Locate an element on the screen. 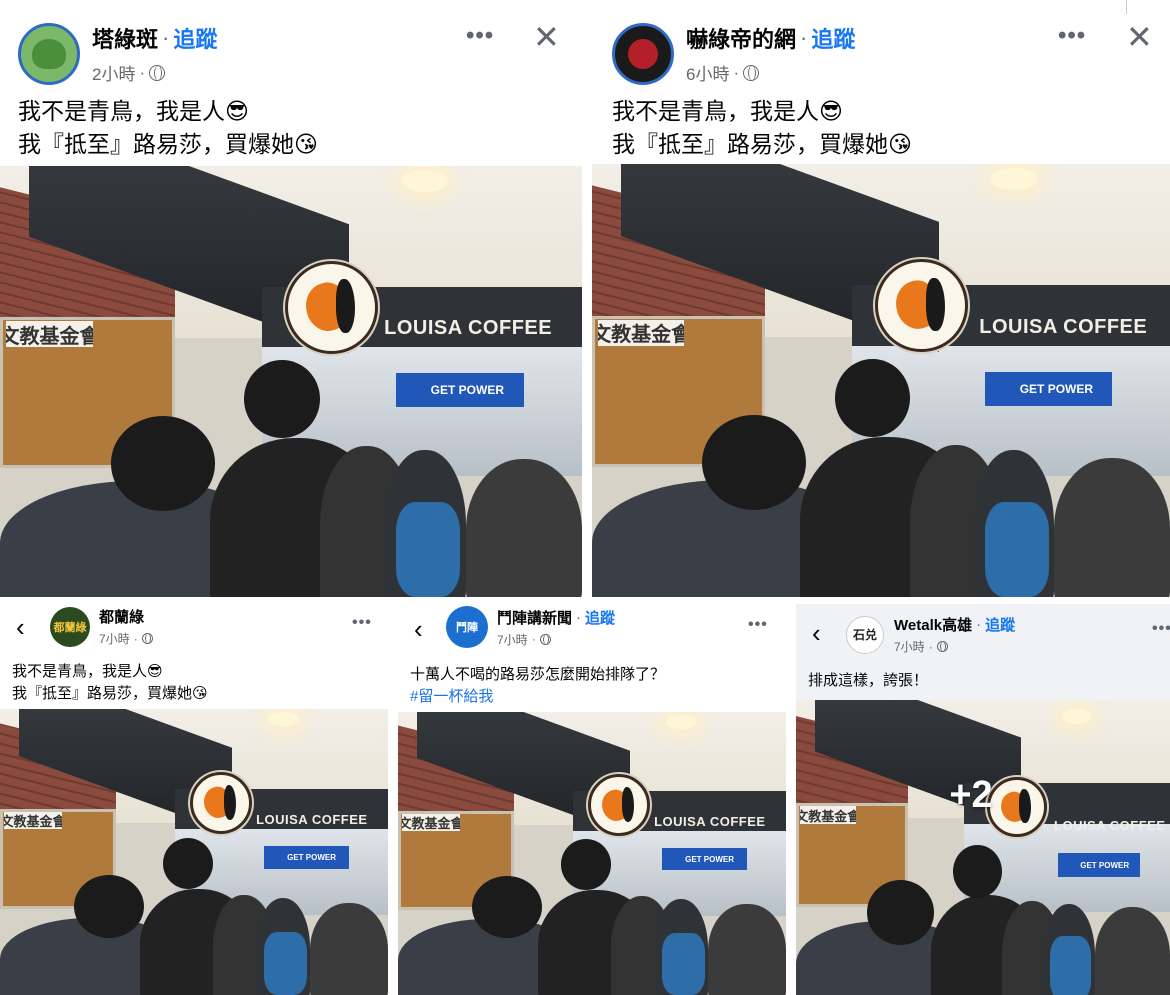 This screenshot has height=995, width=1170. post-text-line: 十萬人不喝的路易莎怎麼開始排隊了？ is located at coordinates (538, 674).